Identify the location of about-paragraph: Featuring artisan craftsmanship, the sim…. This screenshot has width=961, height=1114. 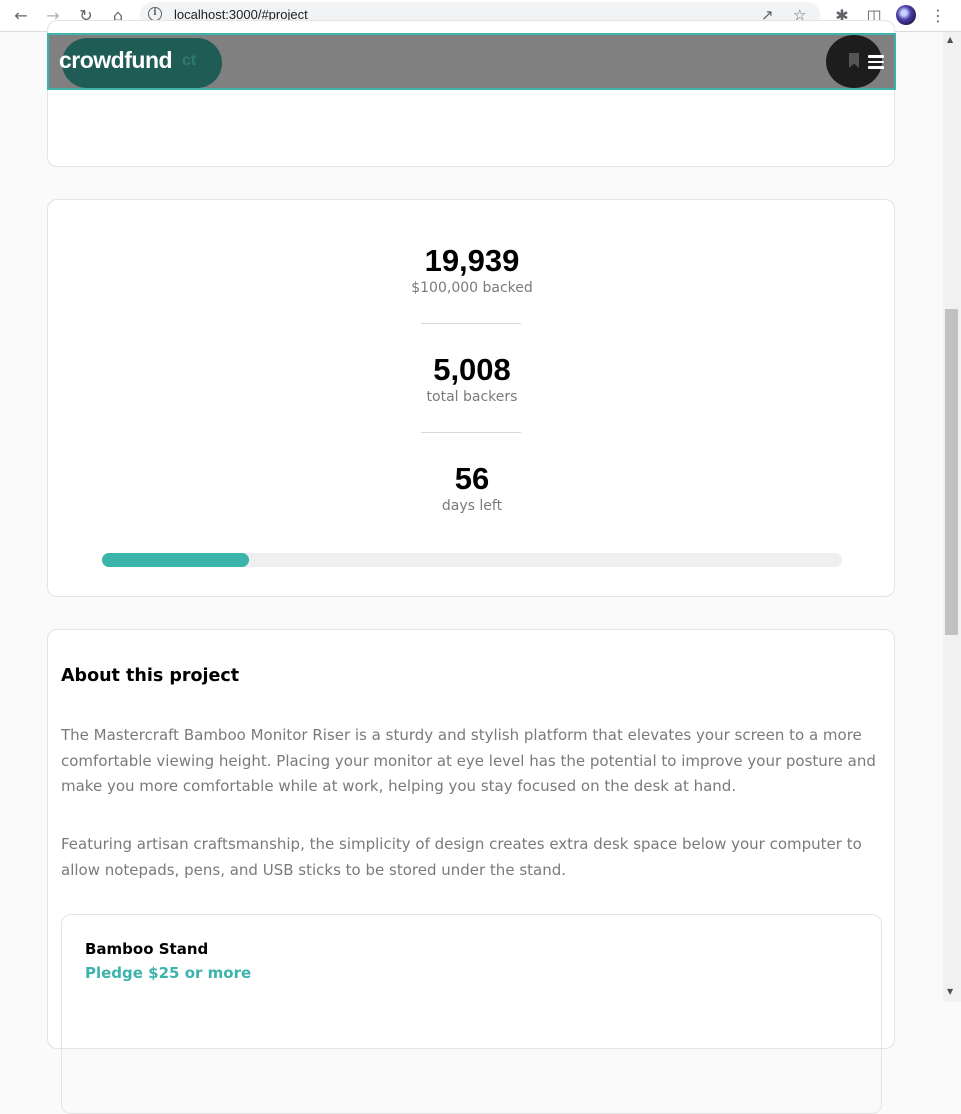
(461, 857).